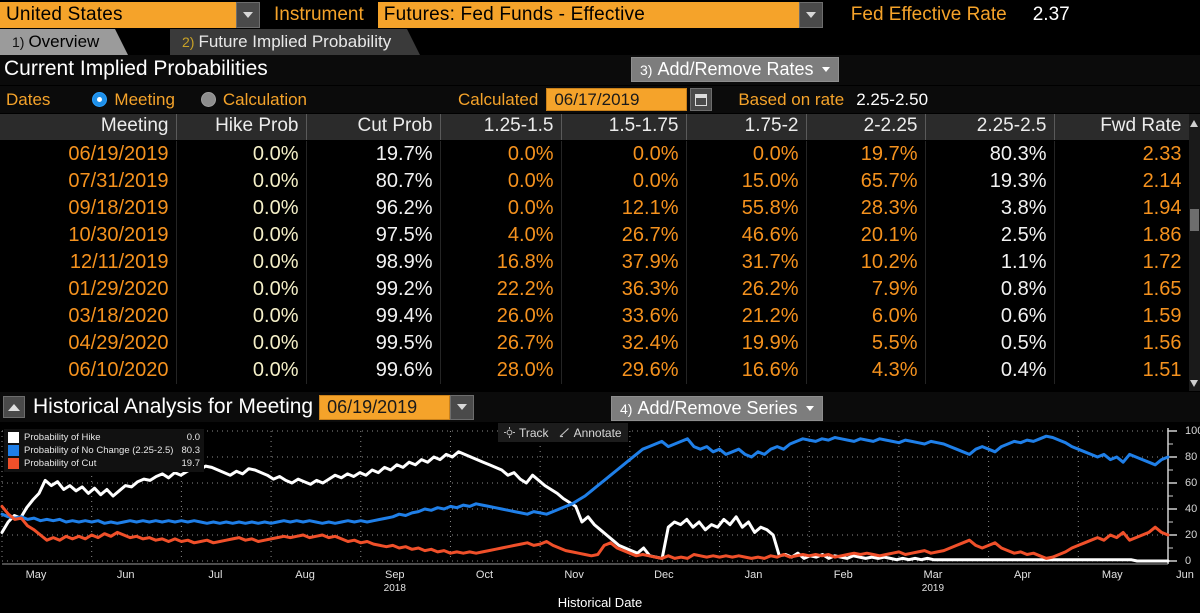 This screenshot has width=1200, height=613. Describe the element at coordinates (735, 69) in the screenshot. I see `add-remove-rates-button: 3) Add/Remove Rates` at that location.